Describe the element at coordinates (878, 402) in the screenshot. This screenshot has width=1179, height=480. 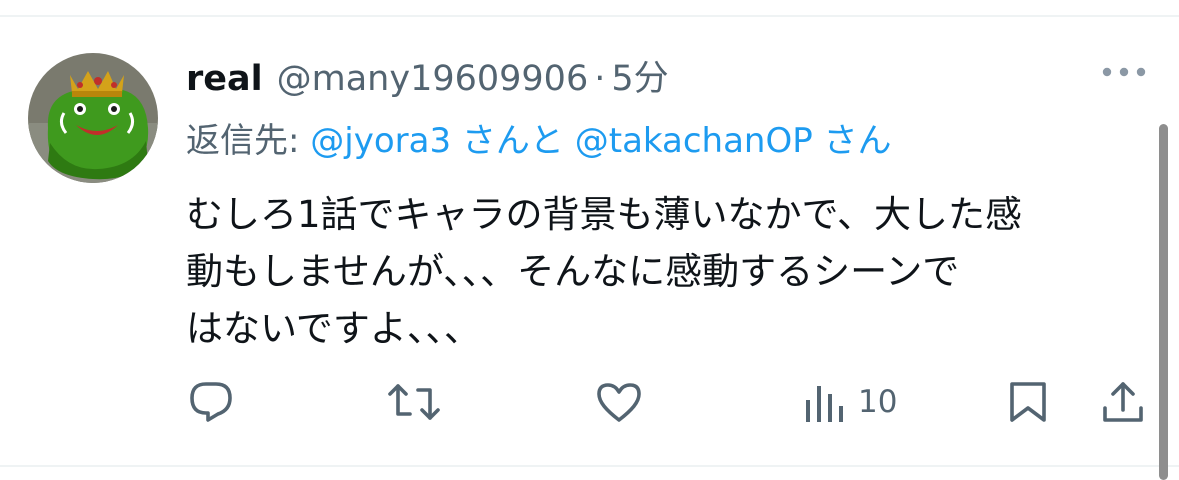
I see `views-count: 10` at that location.